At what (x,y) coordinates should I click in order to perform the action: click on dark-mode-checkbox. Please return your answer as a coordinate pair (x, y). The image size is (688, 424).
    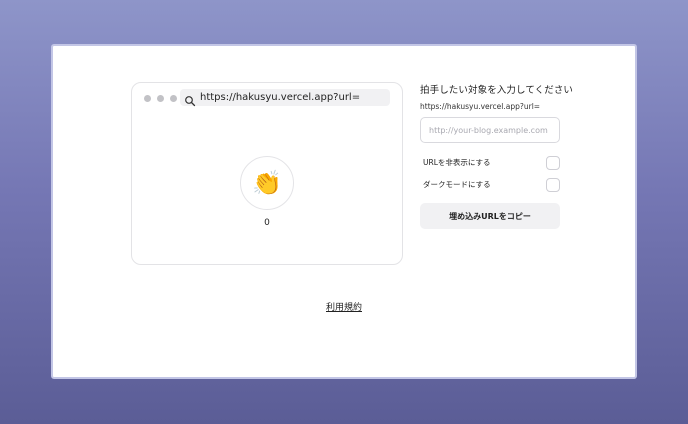
    Looking at the image, I should click on (553, 184).